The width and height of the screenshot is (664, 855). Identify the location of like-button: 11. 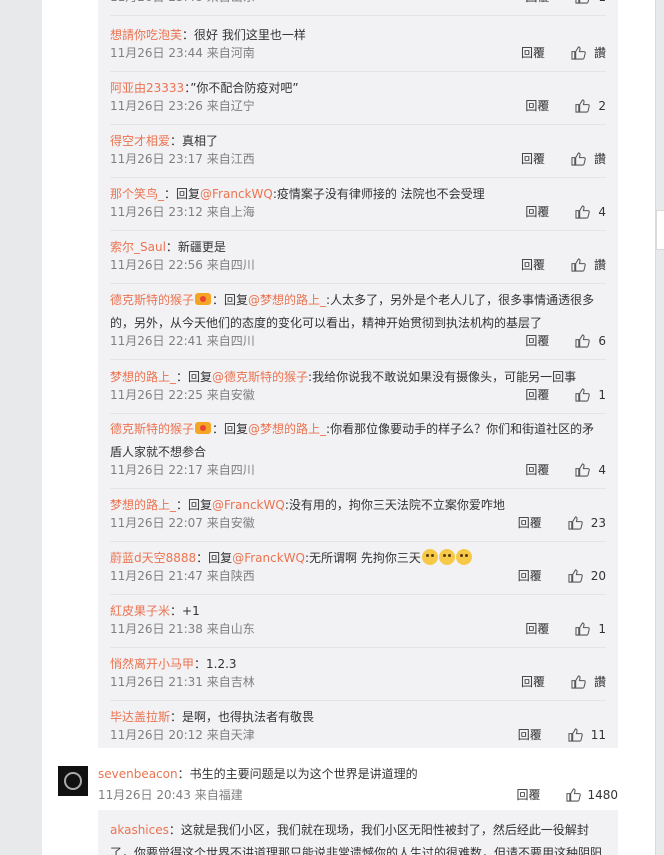
(587, 735).